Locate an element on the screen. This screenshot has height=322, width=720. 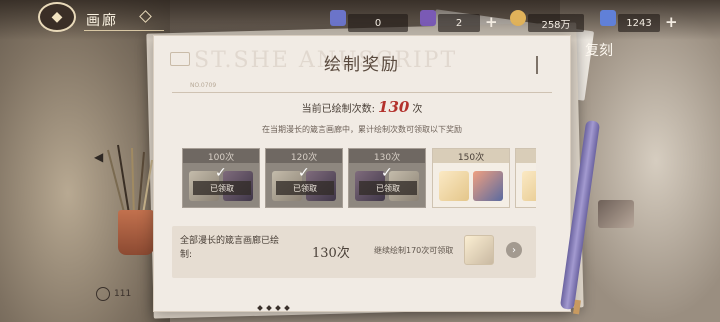
milestone-label: 150次 is located at coordinates (471, 156).